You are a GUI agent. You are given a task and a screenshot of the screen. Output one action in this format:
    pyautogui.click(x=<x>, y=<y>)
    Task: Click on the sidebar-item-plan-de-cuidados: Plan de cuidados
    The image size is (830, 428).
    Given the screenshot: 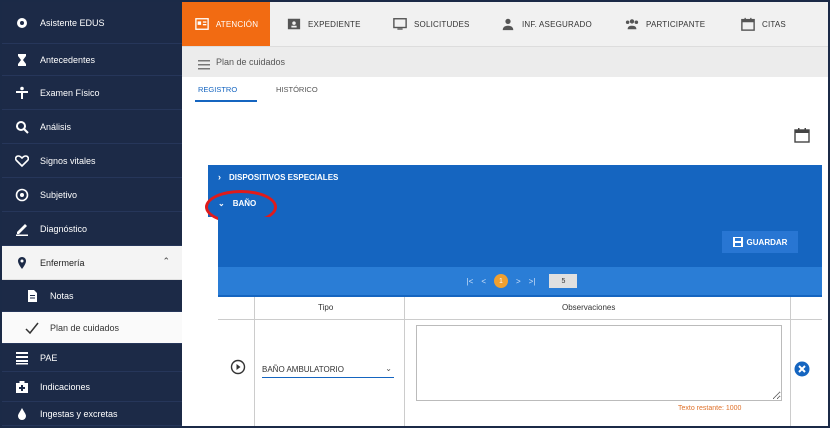 What is the action you would take?
    pyautogui.click(x=92, y=328)
    